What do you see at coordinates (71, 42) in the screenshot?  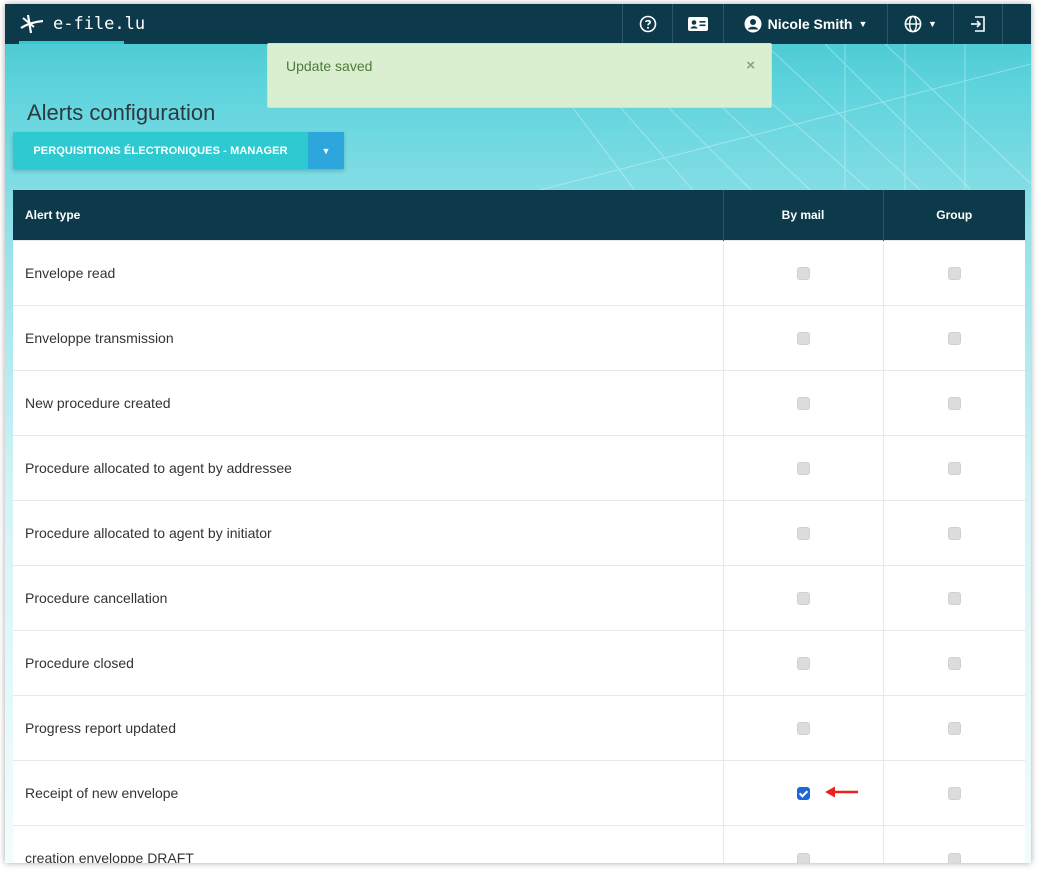 I see `active-tab-indicator` at bounding box center [71, 42].